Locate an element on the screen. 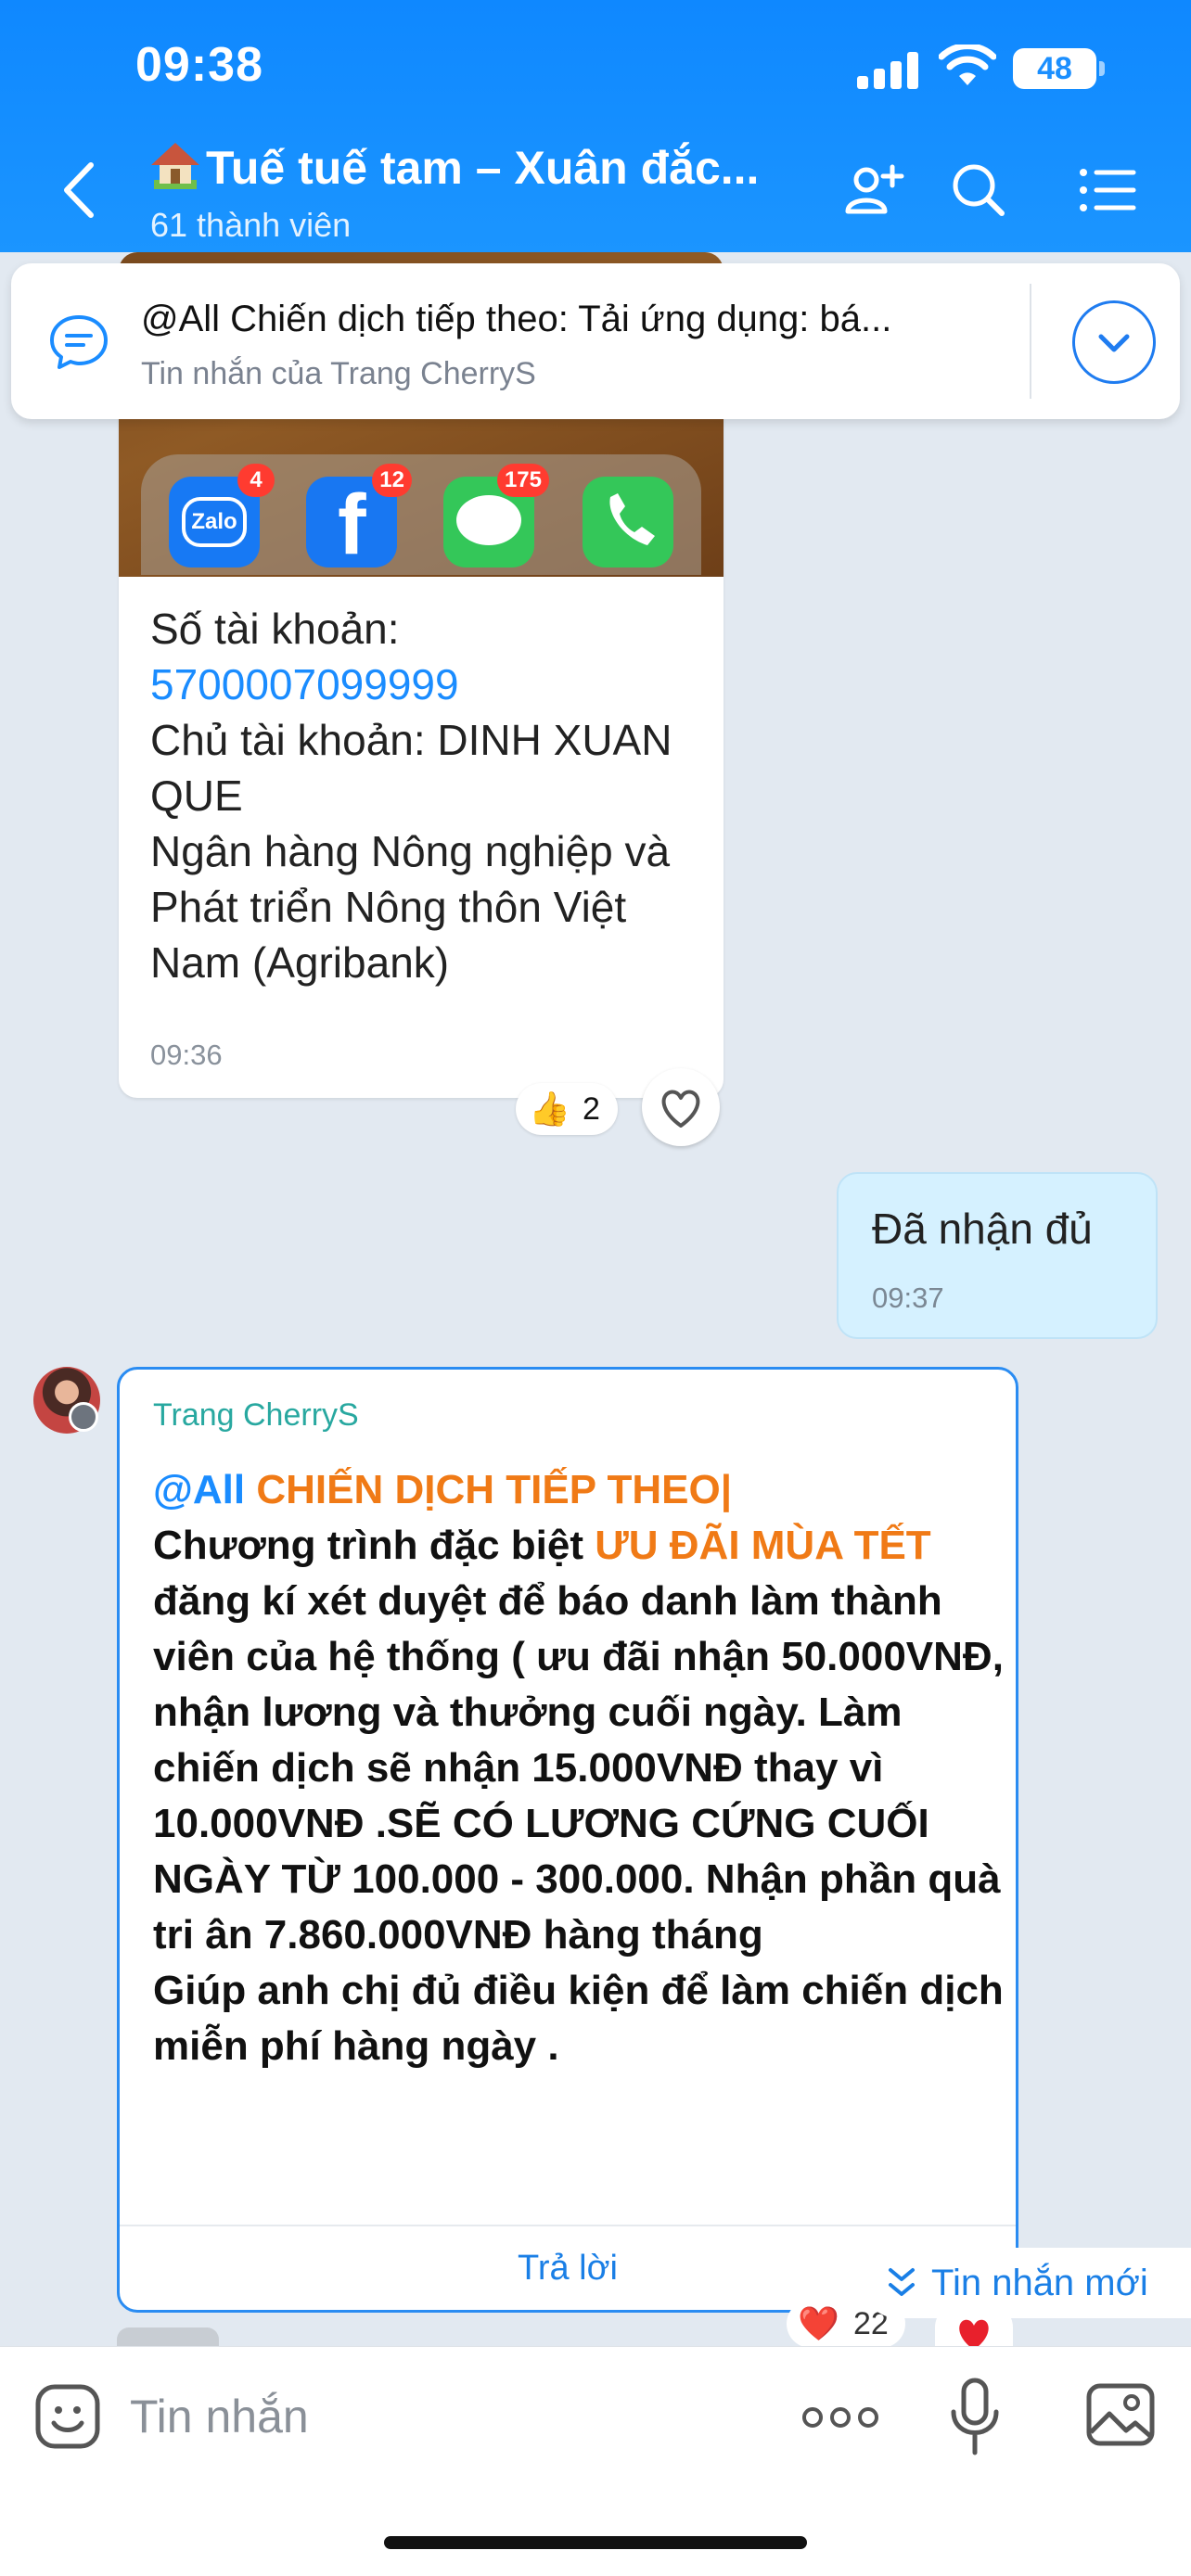 The width and height of the screenshot is (1191, 2576). heart-outline-icon is located at coordinates (680, 1109).